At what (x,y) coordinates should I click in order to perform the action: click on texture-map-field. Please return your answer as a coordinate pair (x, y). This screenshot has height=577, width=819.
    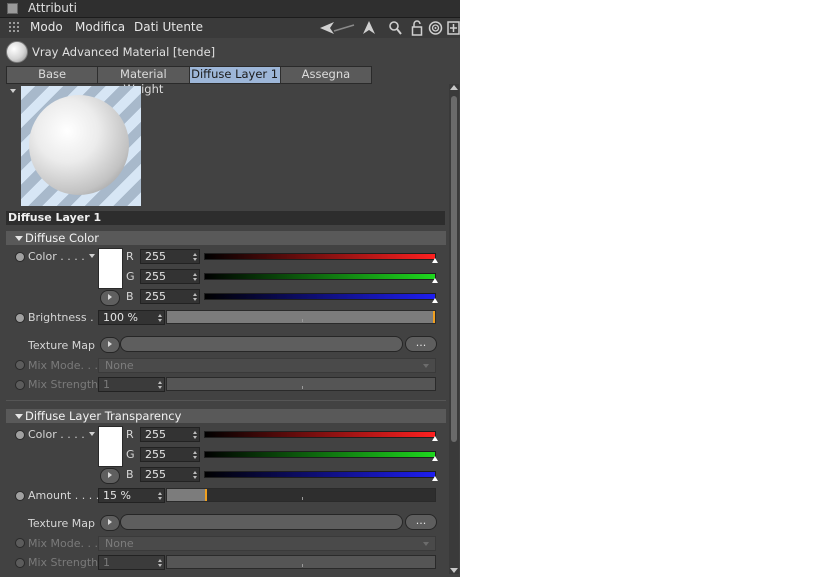
    Looking at the image, I should click on (261, 344).